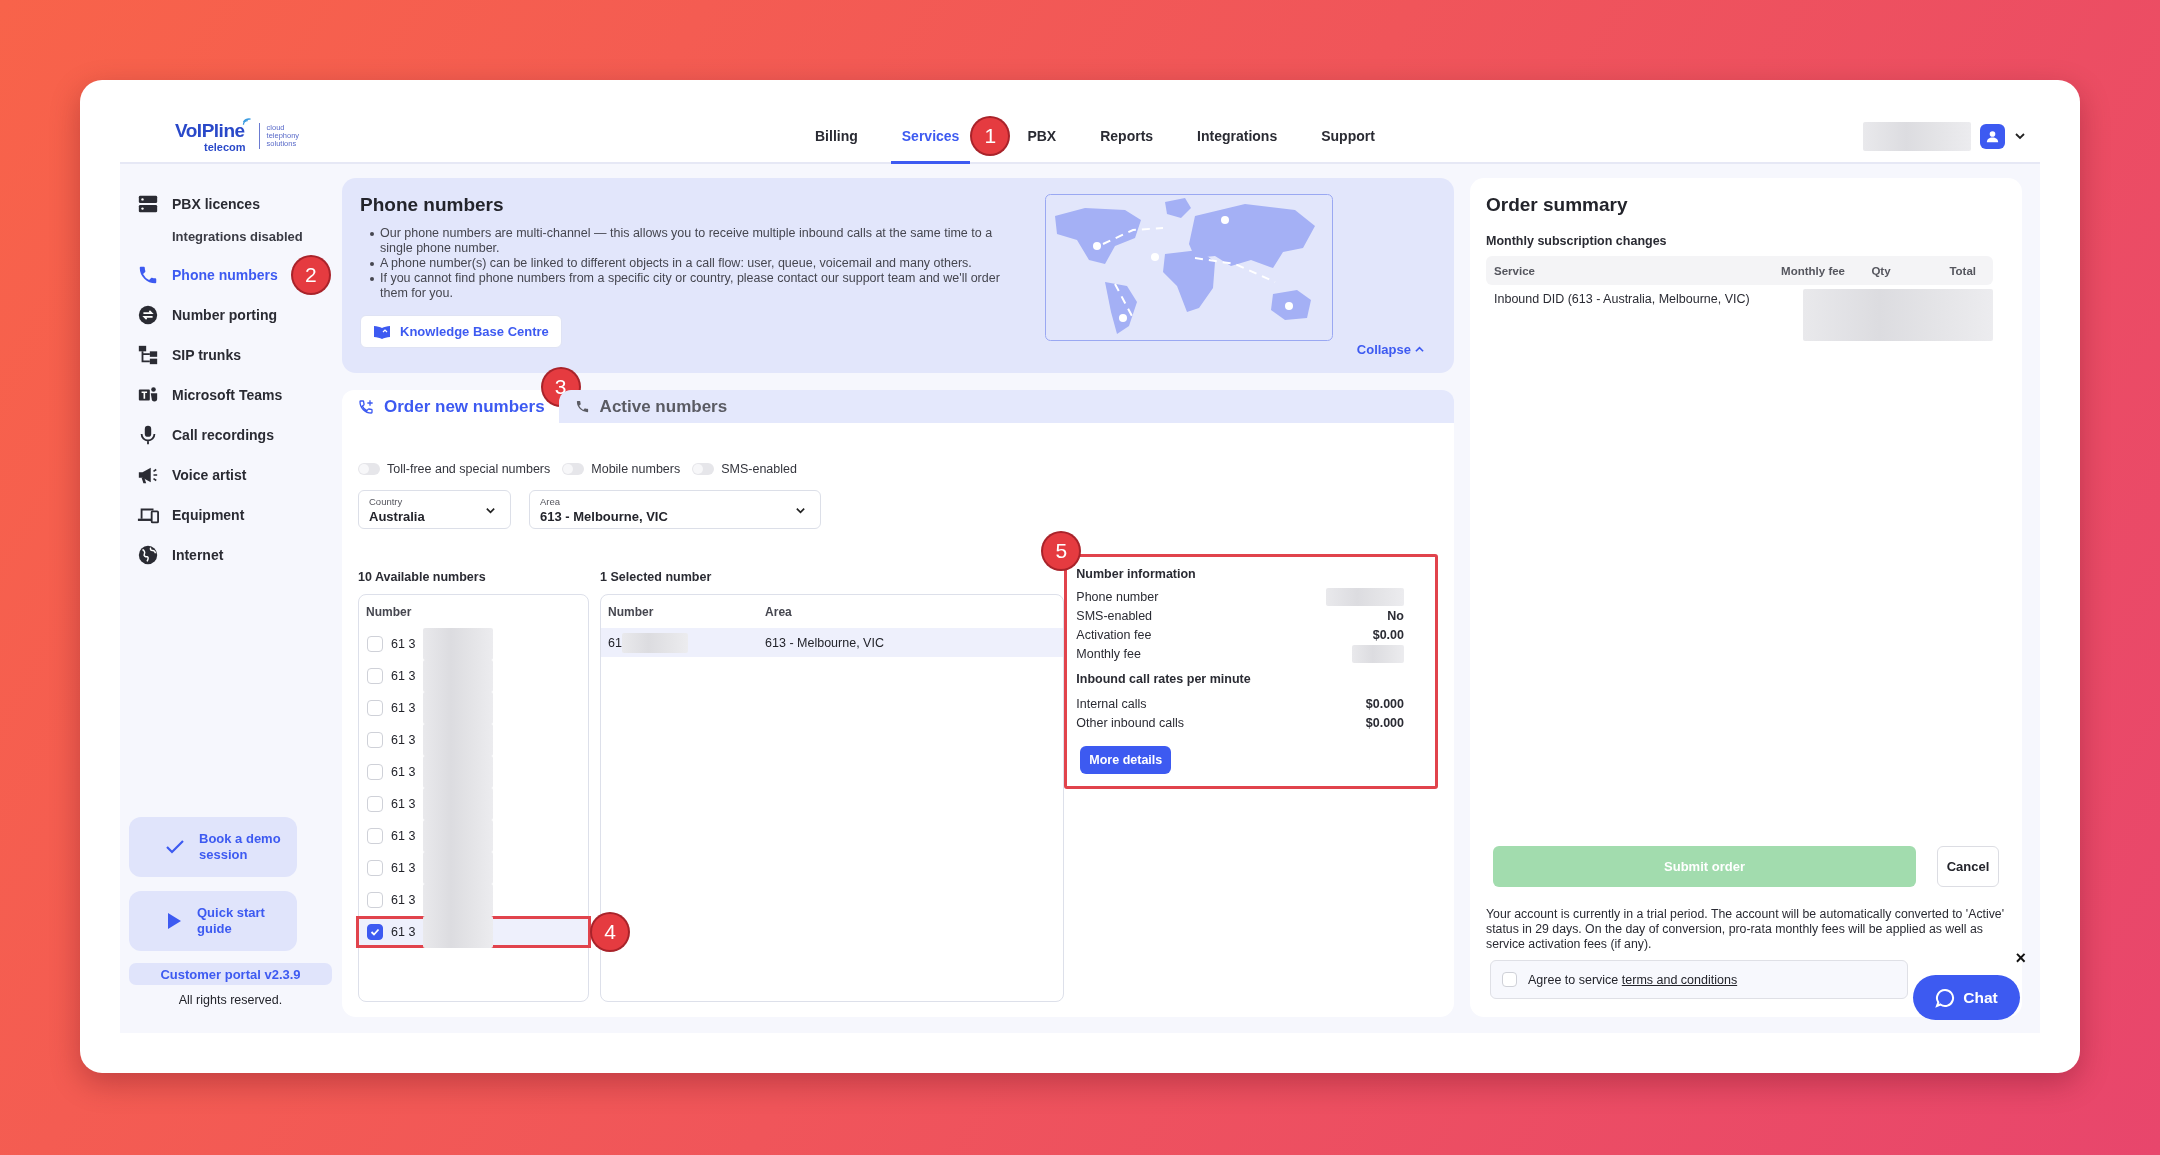  Describe the element at coordinates (1812, 270) in the screenshot. I see `column-header: Monthly fee` at that location.